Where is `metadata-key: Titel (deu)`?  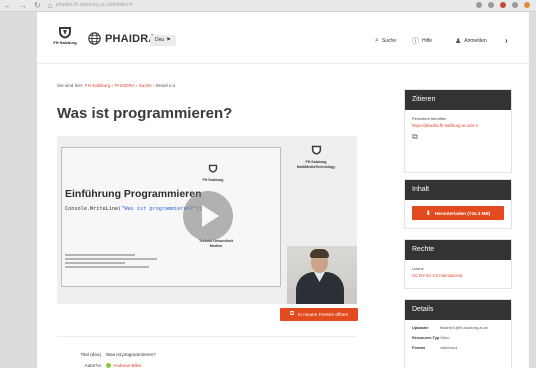 metadata-key: Titel (deu) is located at coordinates (90, 354).